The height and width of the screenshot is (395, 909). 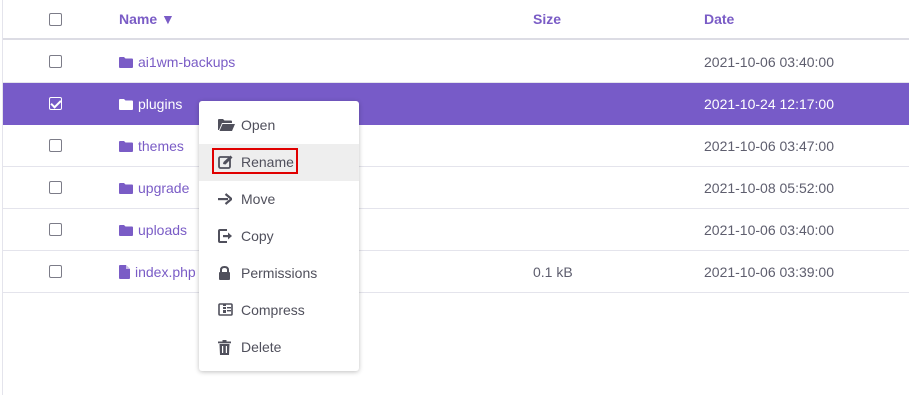 I want to click on table-row: ai1wm-backups 2021-10-06 03:40:00, so click(x=456, y=62).